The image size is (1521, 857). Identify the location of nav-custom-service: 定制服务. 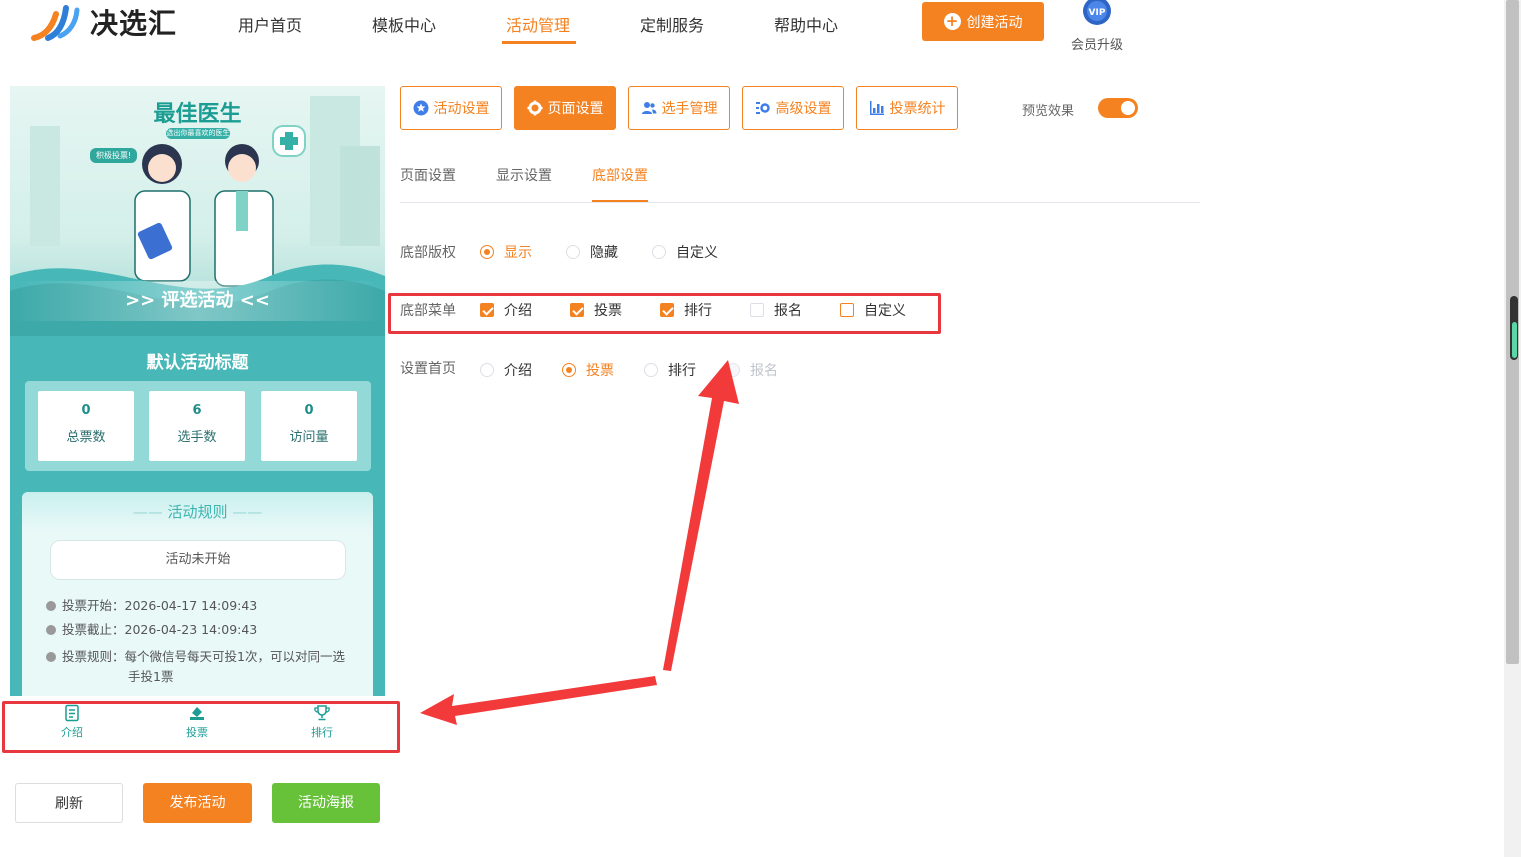
(672, 24).